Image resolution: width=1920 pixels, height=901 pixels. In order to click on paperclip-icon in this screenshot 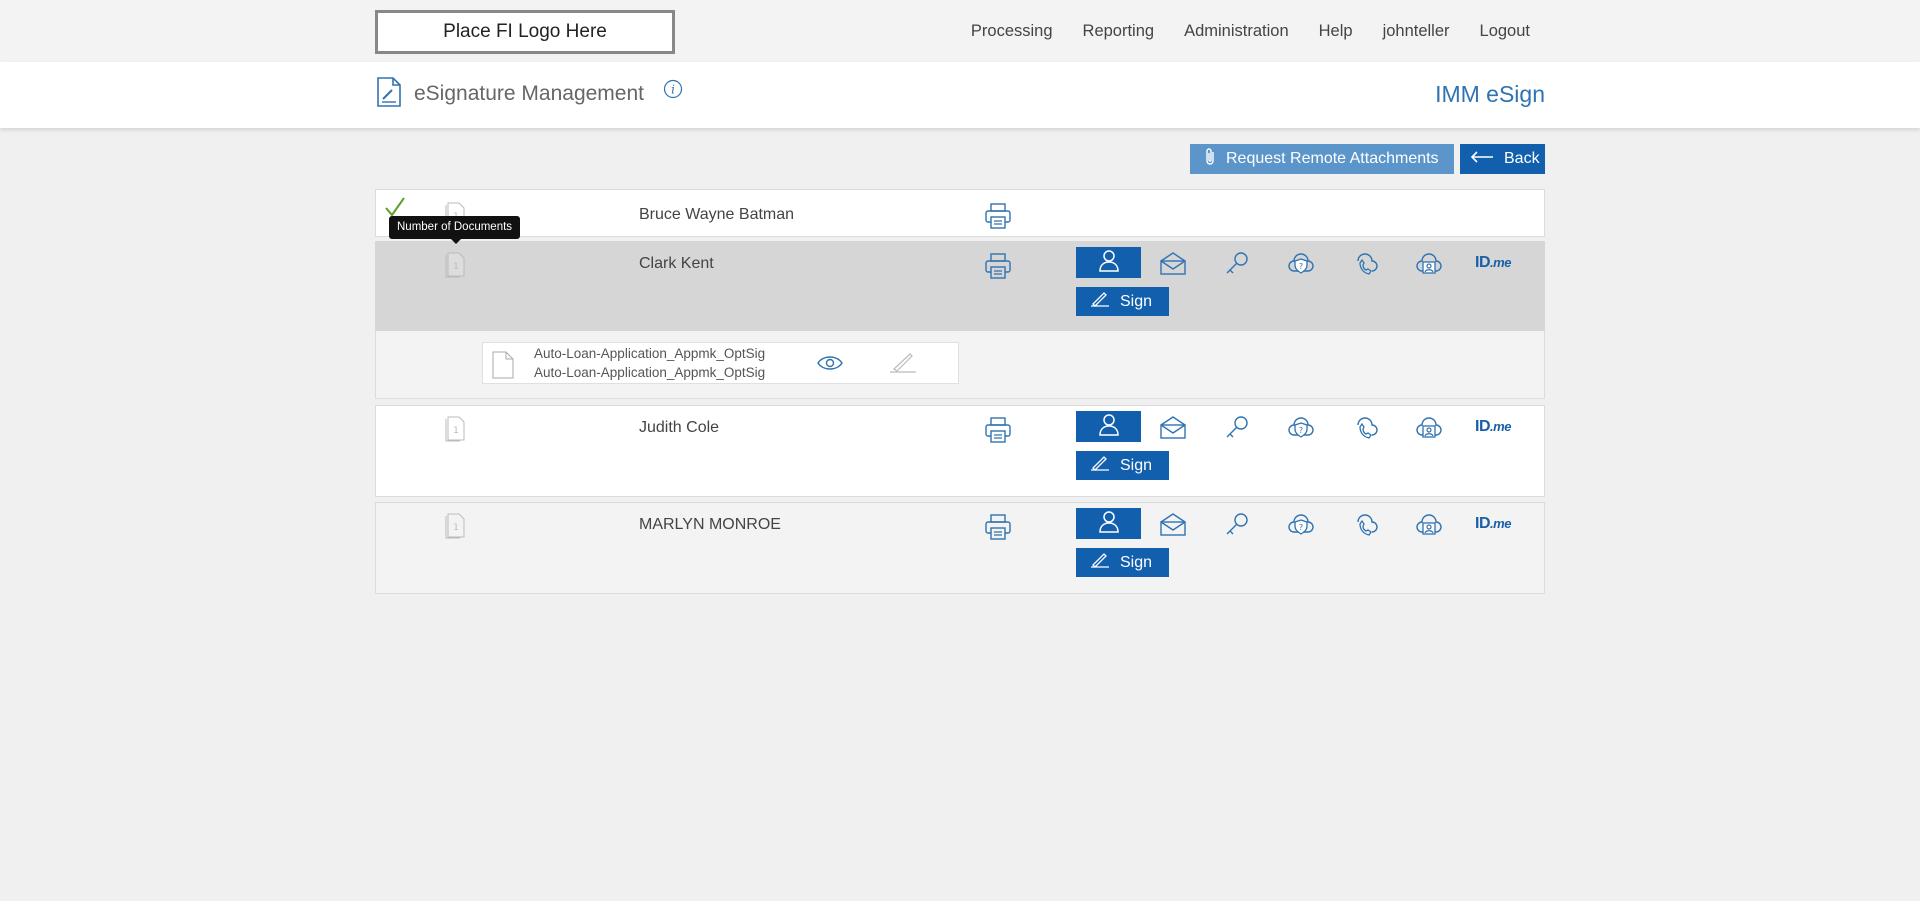, I will do `click(1210, 159)`.